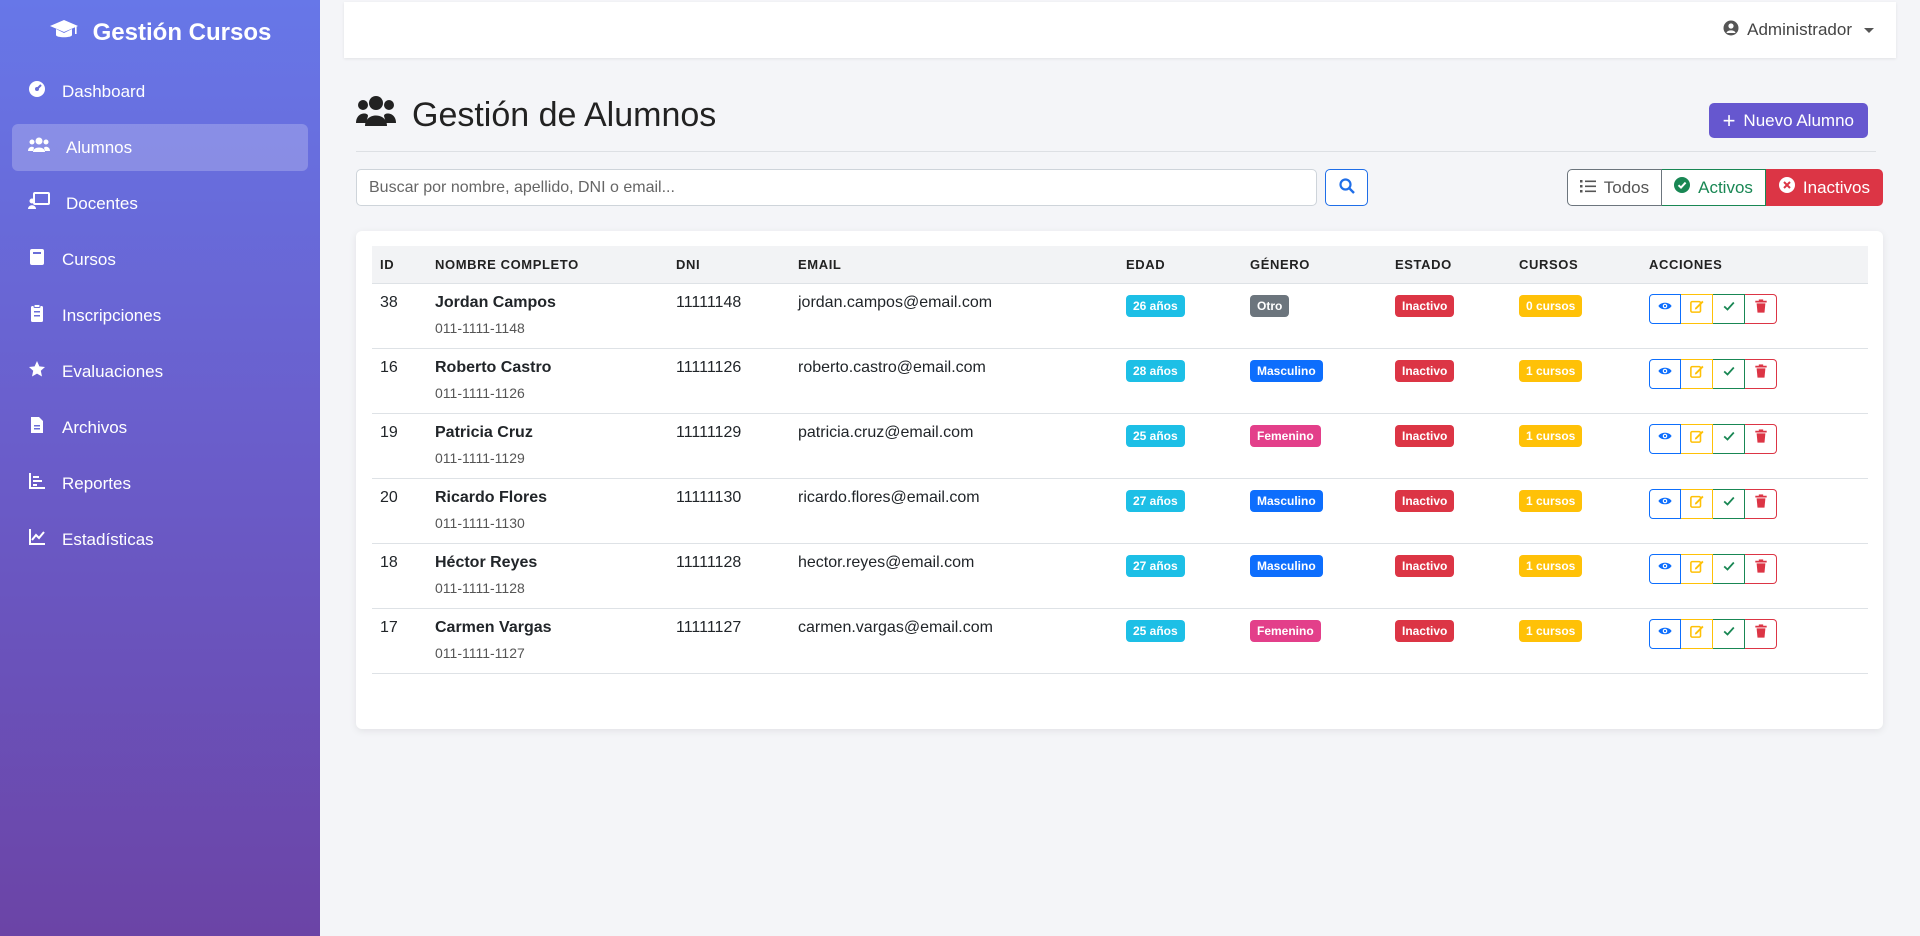 The image size is (1920, 936). I want to click on cell-courses: 1 cursos, so click(1576, 446).